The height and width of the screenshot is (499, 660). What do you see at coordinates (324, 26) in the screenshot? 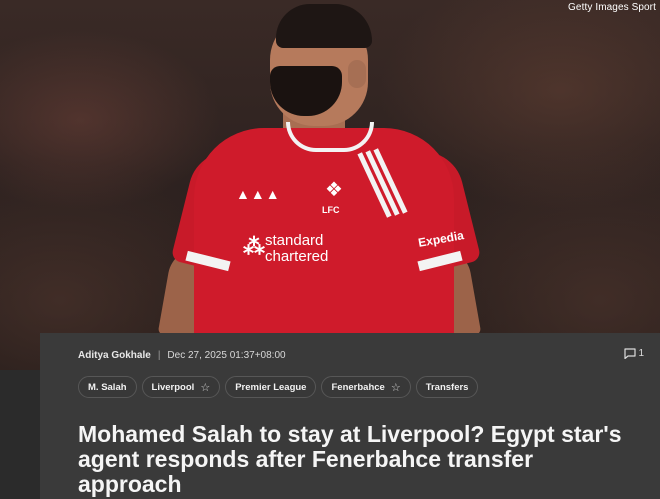
I see `player-hair` at bounding box center [324, 26].